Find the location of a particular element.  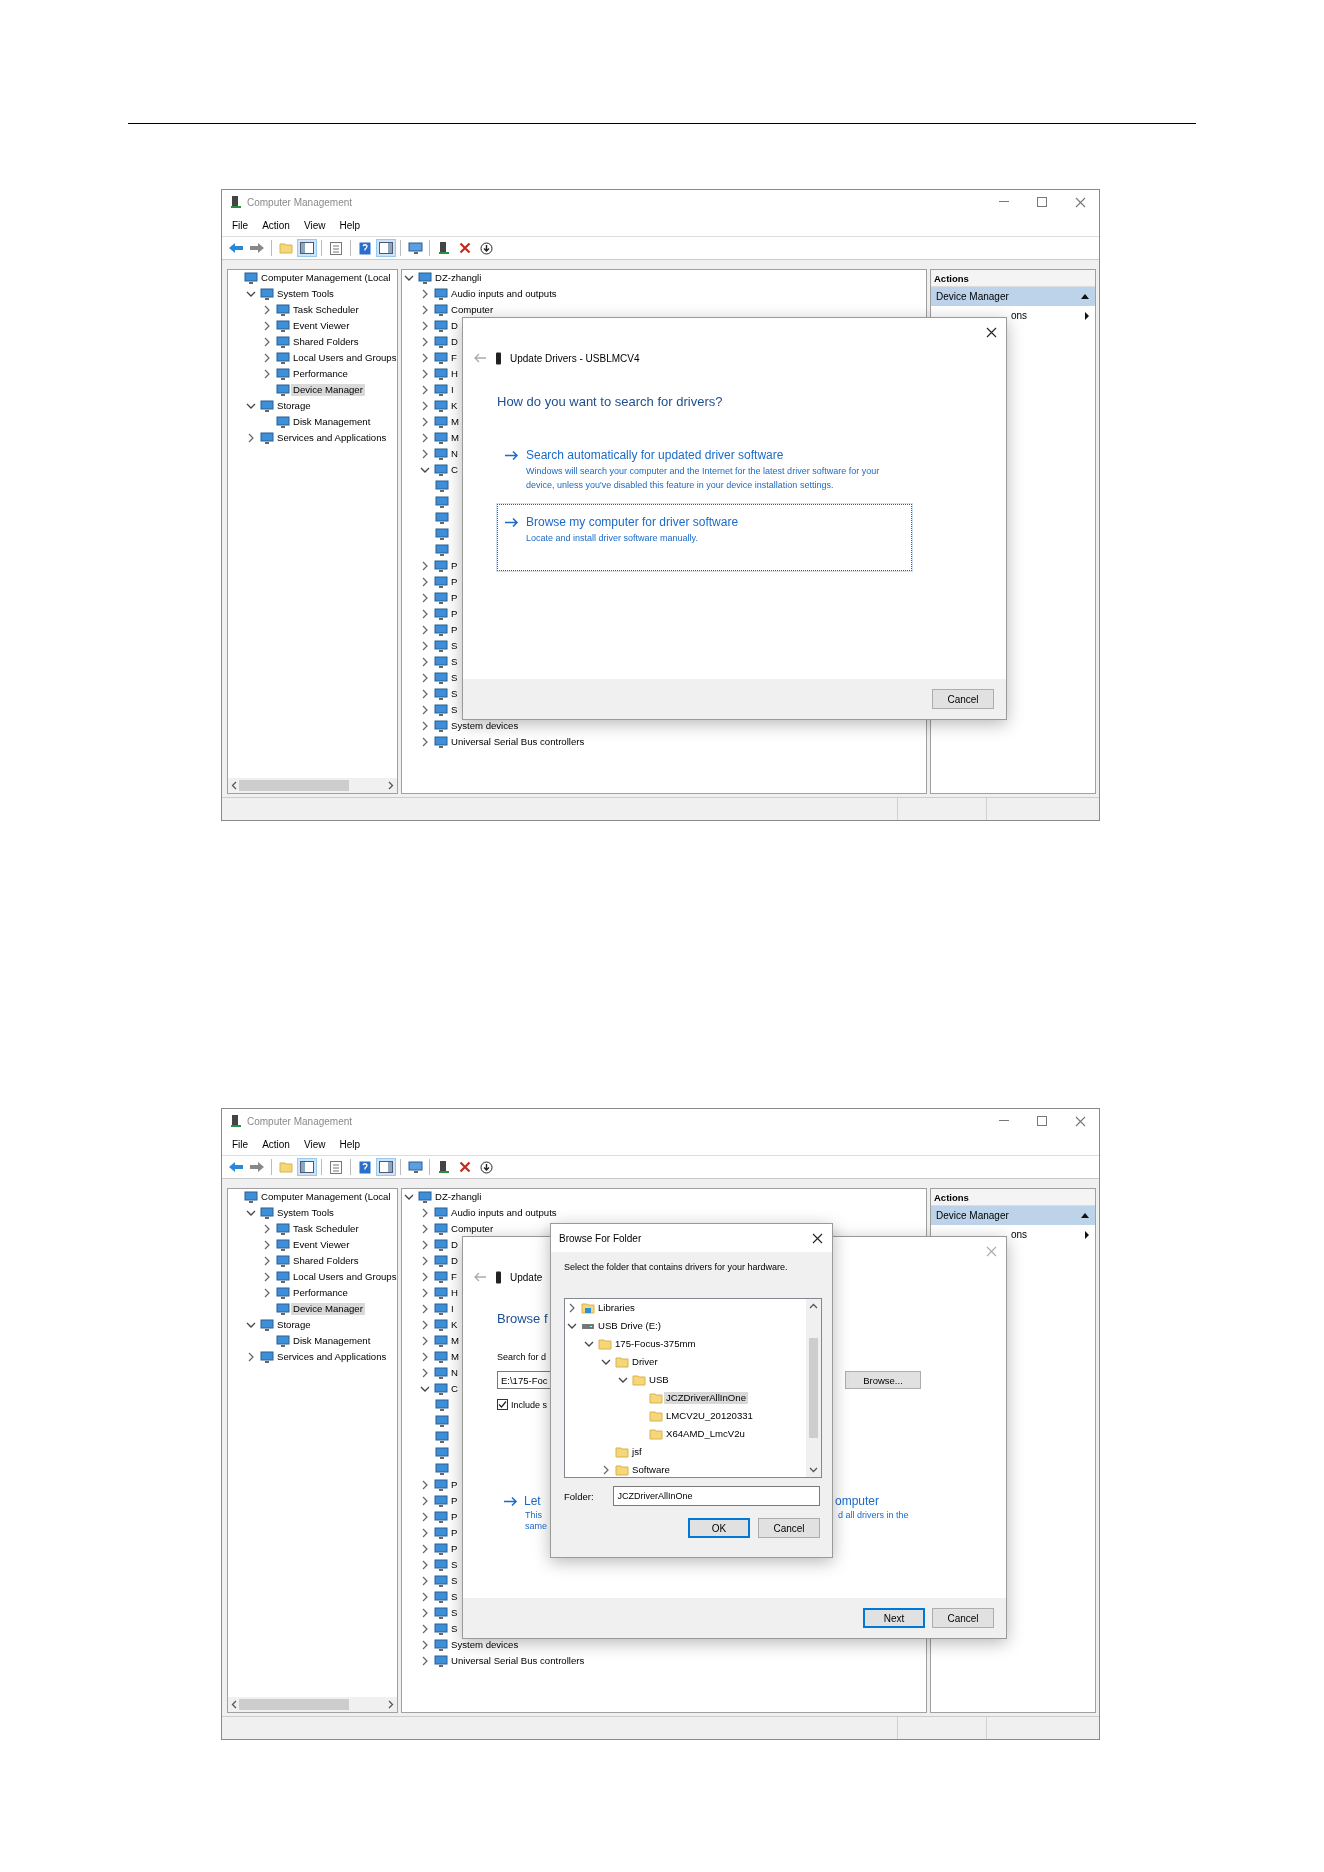

tree-item: Storage is located at coordinates (294, 406).